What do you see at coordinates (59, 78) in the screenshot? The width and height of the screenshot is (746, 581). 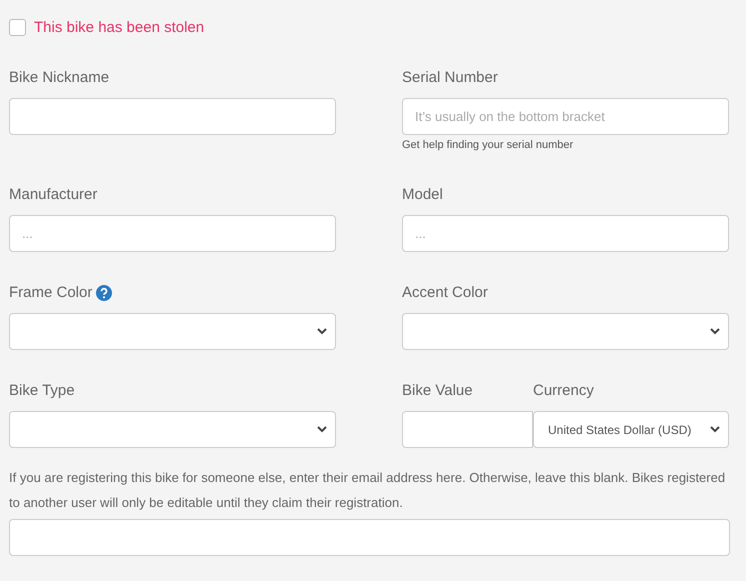 I see `field-label: Bike Nickname` at bounding box center [59, 78].